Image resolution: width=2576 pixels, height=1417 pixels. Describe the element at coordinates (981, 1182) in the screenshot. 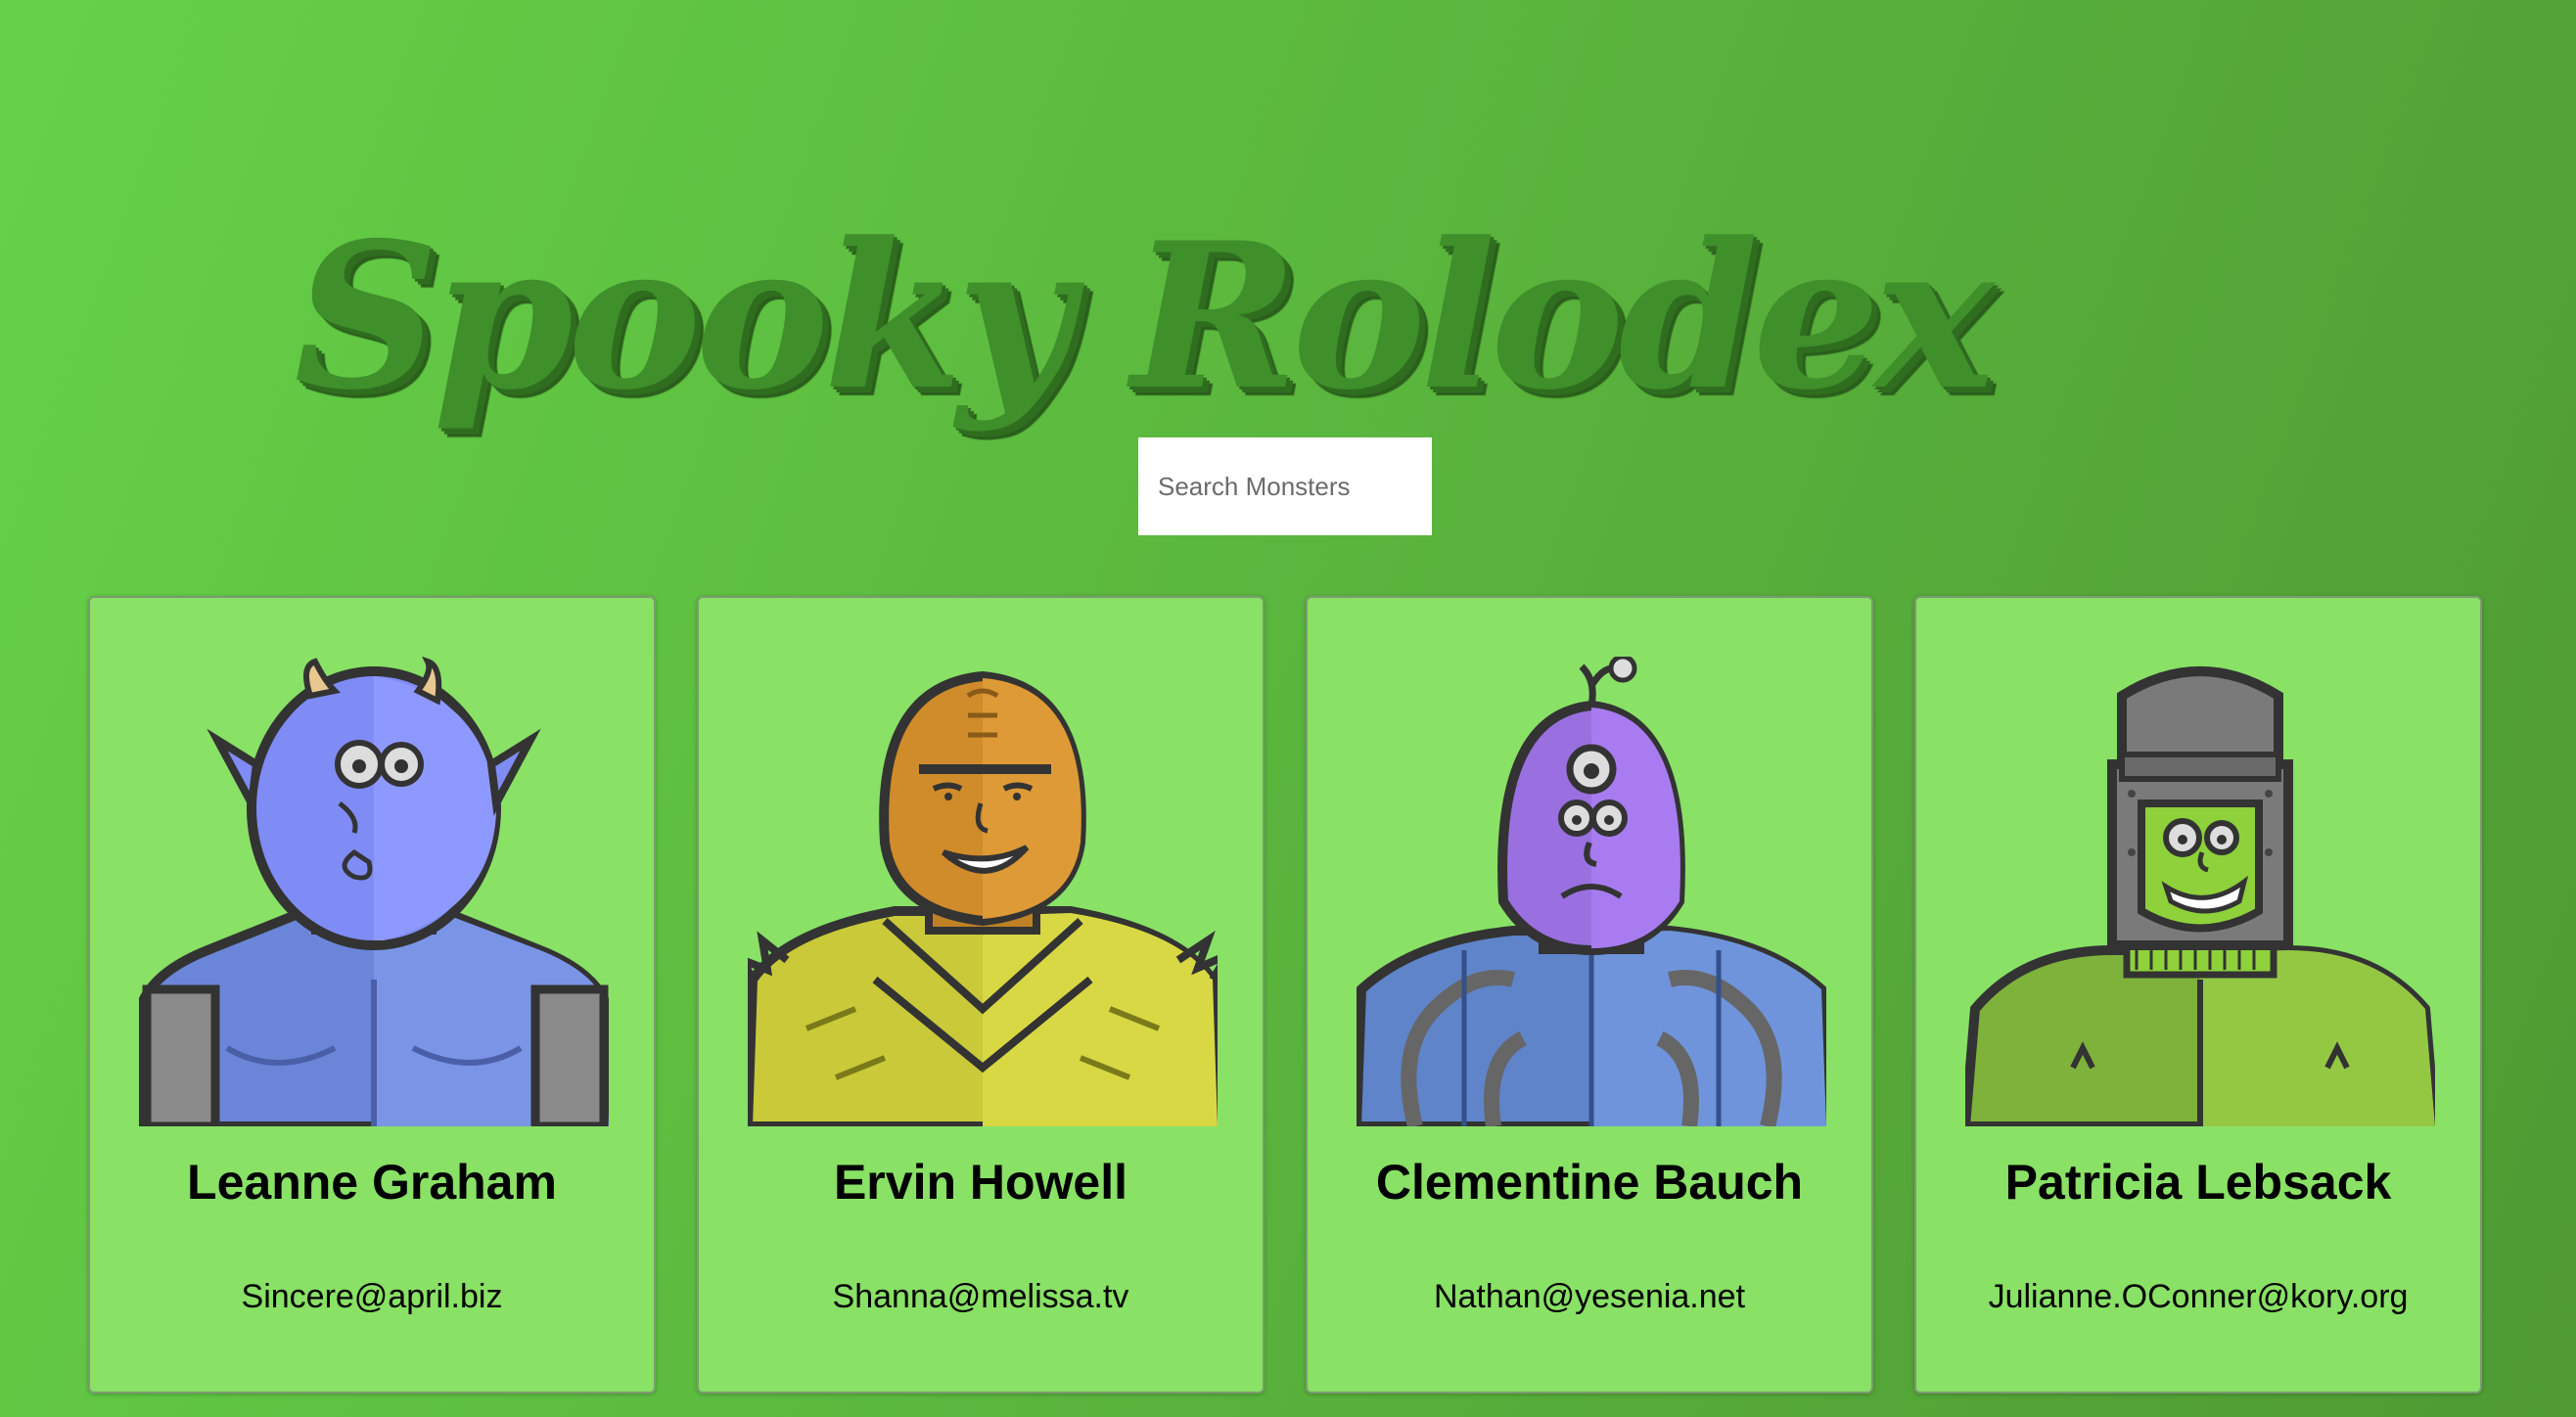

I see `monster-name: Ervin Howell` at that location.